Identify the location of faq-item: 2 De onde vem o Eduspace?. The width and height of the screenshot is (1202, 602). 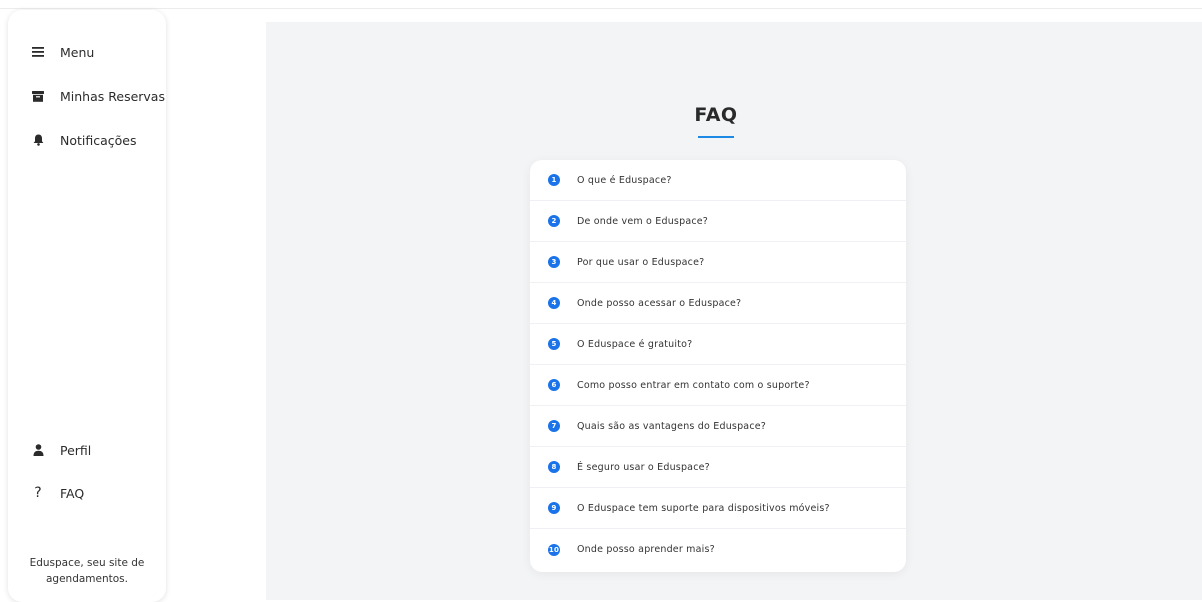
(718, 221).